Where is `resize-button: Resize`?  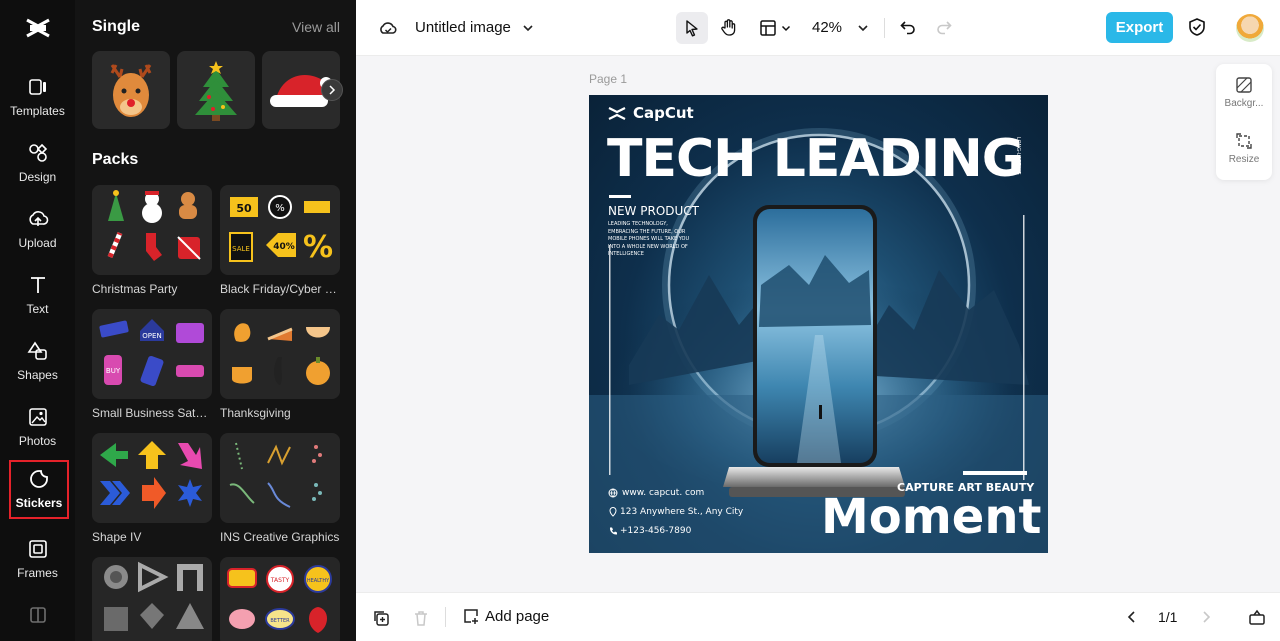
resize-button: Resize is located at coordinates (1244, 157).